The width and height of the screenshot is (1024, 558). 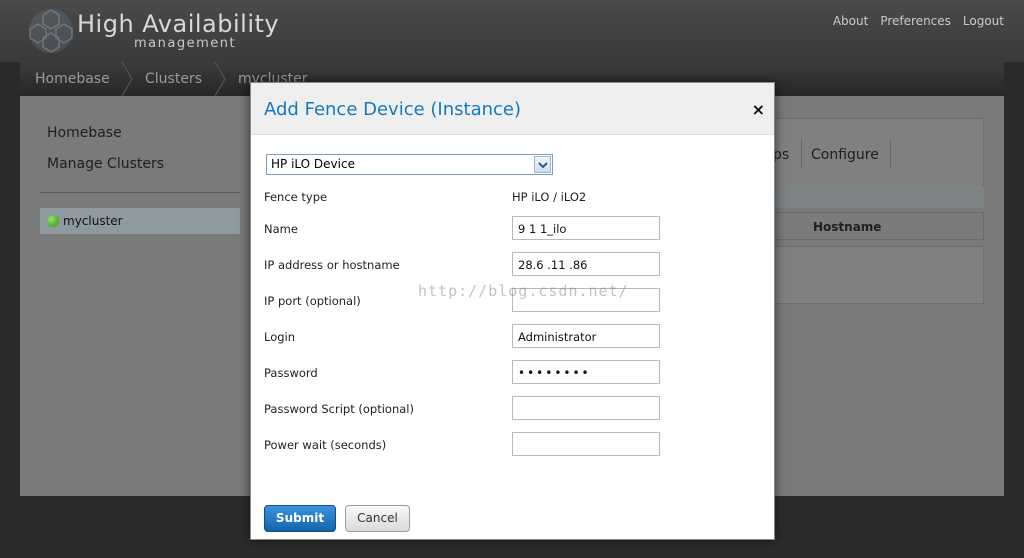 I want to click on about-link: About, so click(x=850, y=21).